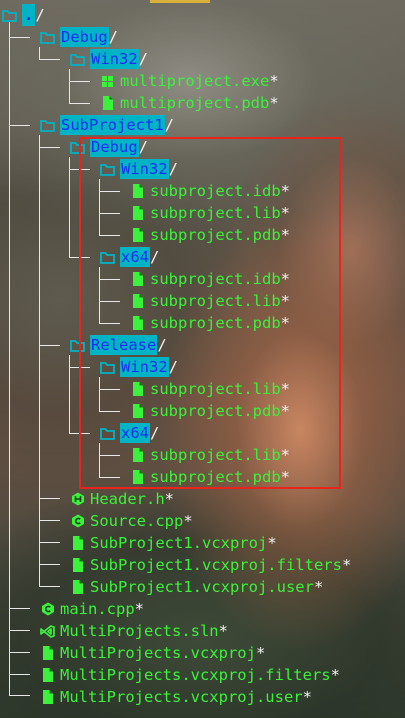 This screenshot has height=718, width=405. I want to click on tree-file-row: MultiProjects.vcxproj.filters *, so click(190, 675).